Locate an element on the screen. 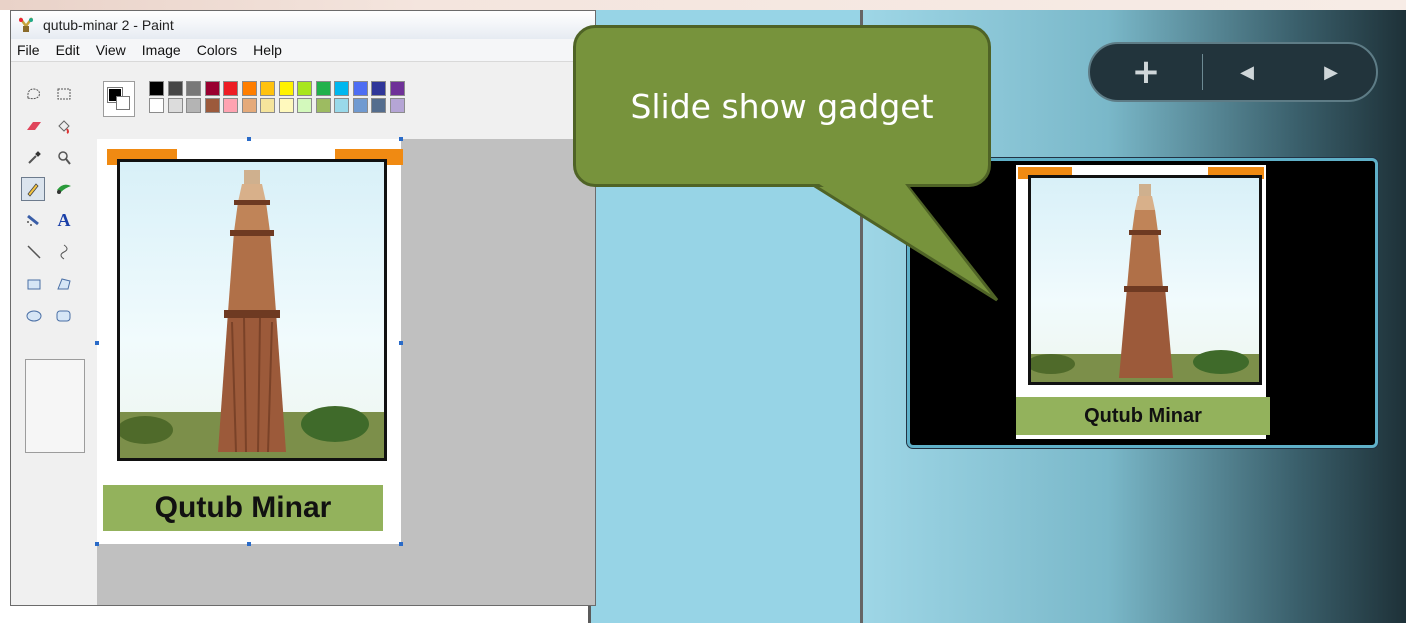  menu-colors: Colors is located at coordinates (217, 50).